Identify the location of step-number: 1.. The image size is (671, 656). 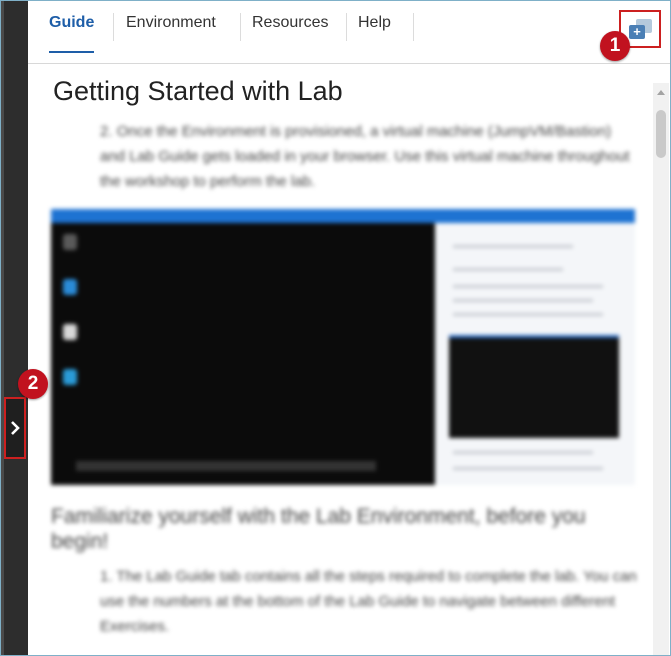
(106, 576).